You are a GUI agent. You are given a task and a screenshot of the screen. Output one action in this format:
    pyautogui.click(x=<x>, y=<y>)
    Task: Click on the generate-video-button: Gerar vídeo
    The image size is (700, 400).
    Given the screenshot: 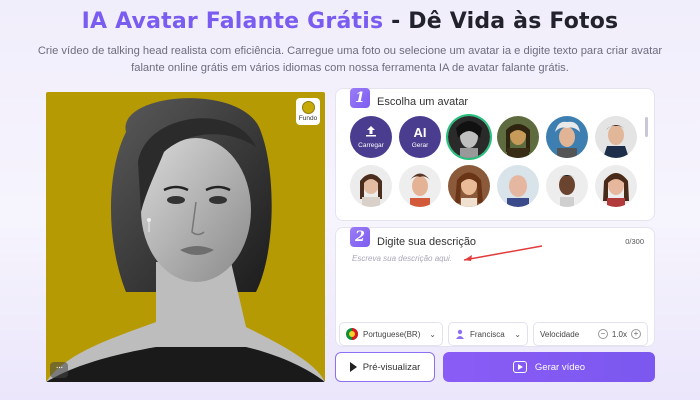 What is the action you would take?
    pyautogui.click(x=549, y=367)
    